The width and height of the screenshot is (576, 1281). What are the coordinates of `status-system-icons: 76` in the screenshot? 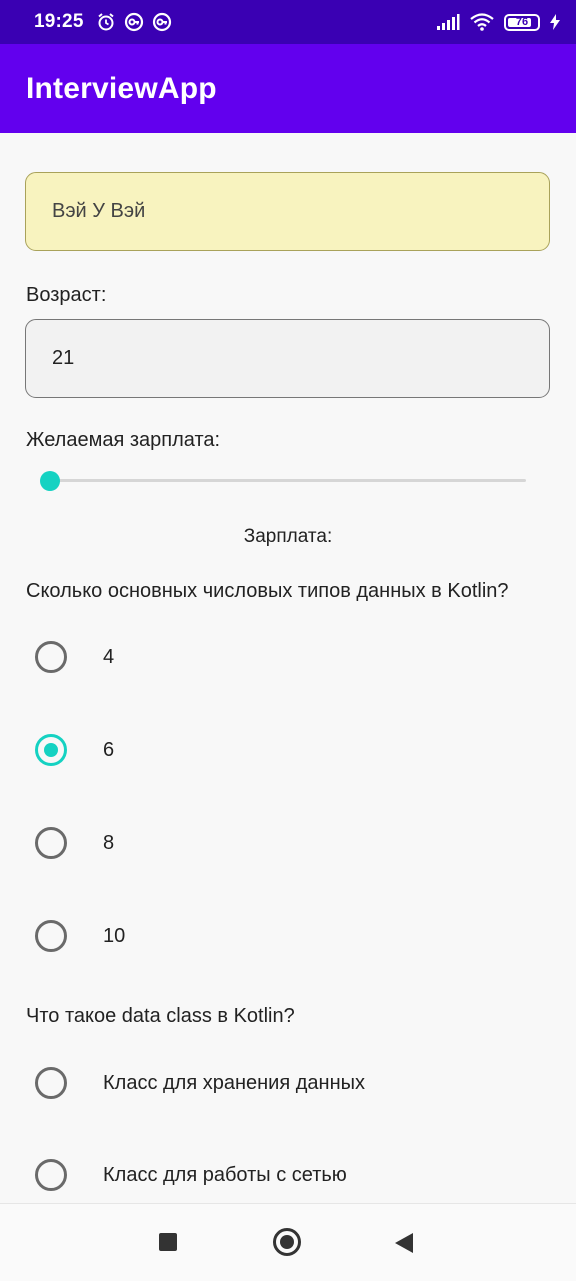 It's located at (498, 22).